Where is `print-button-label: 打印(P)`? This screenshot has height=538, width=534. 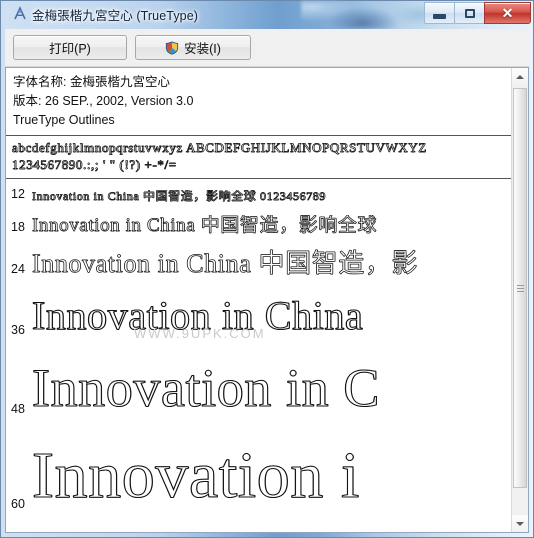 print-button-label: 打印(P) is located at coordinates (70, 49).